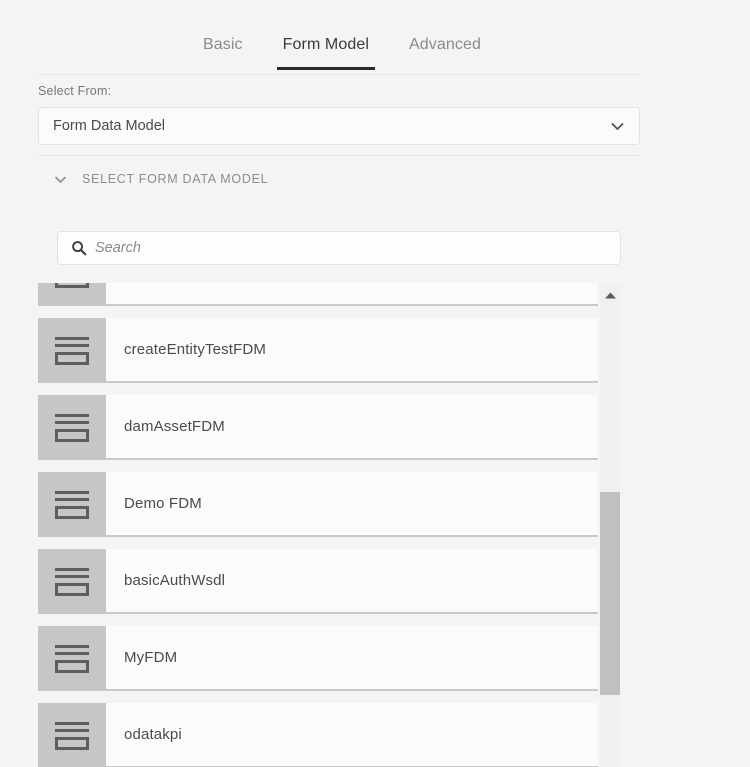 The image size is (750, 767). Describe the element at coordinates (223, 43) in the screenshot. I see `tab-basic: Basic` at that location.